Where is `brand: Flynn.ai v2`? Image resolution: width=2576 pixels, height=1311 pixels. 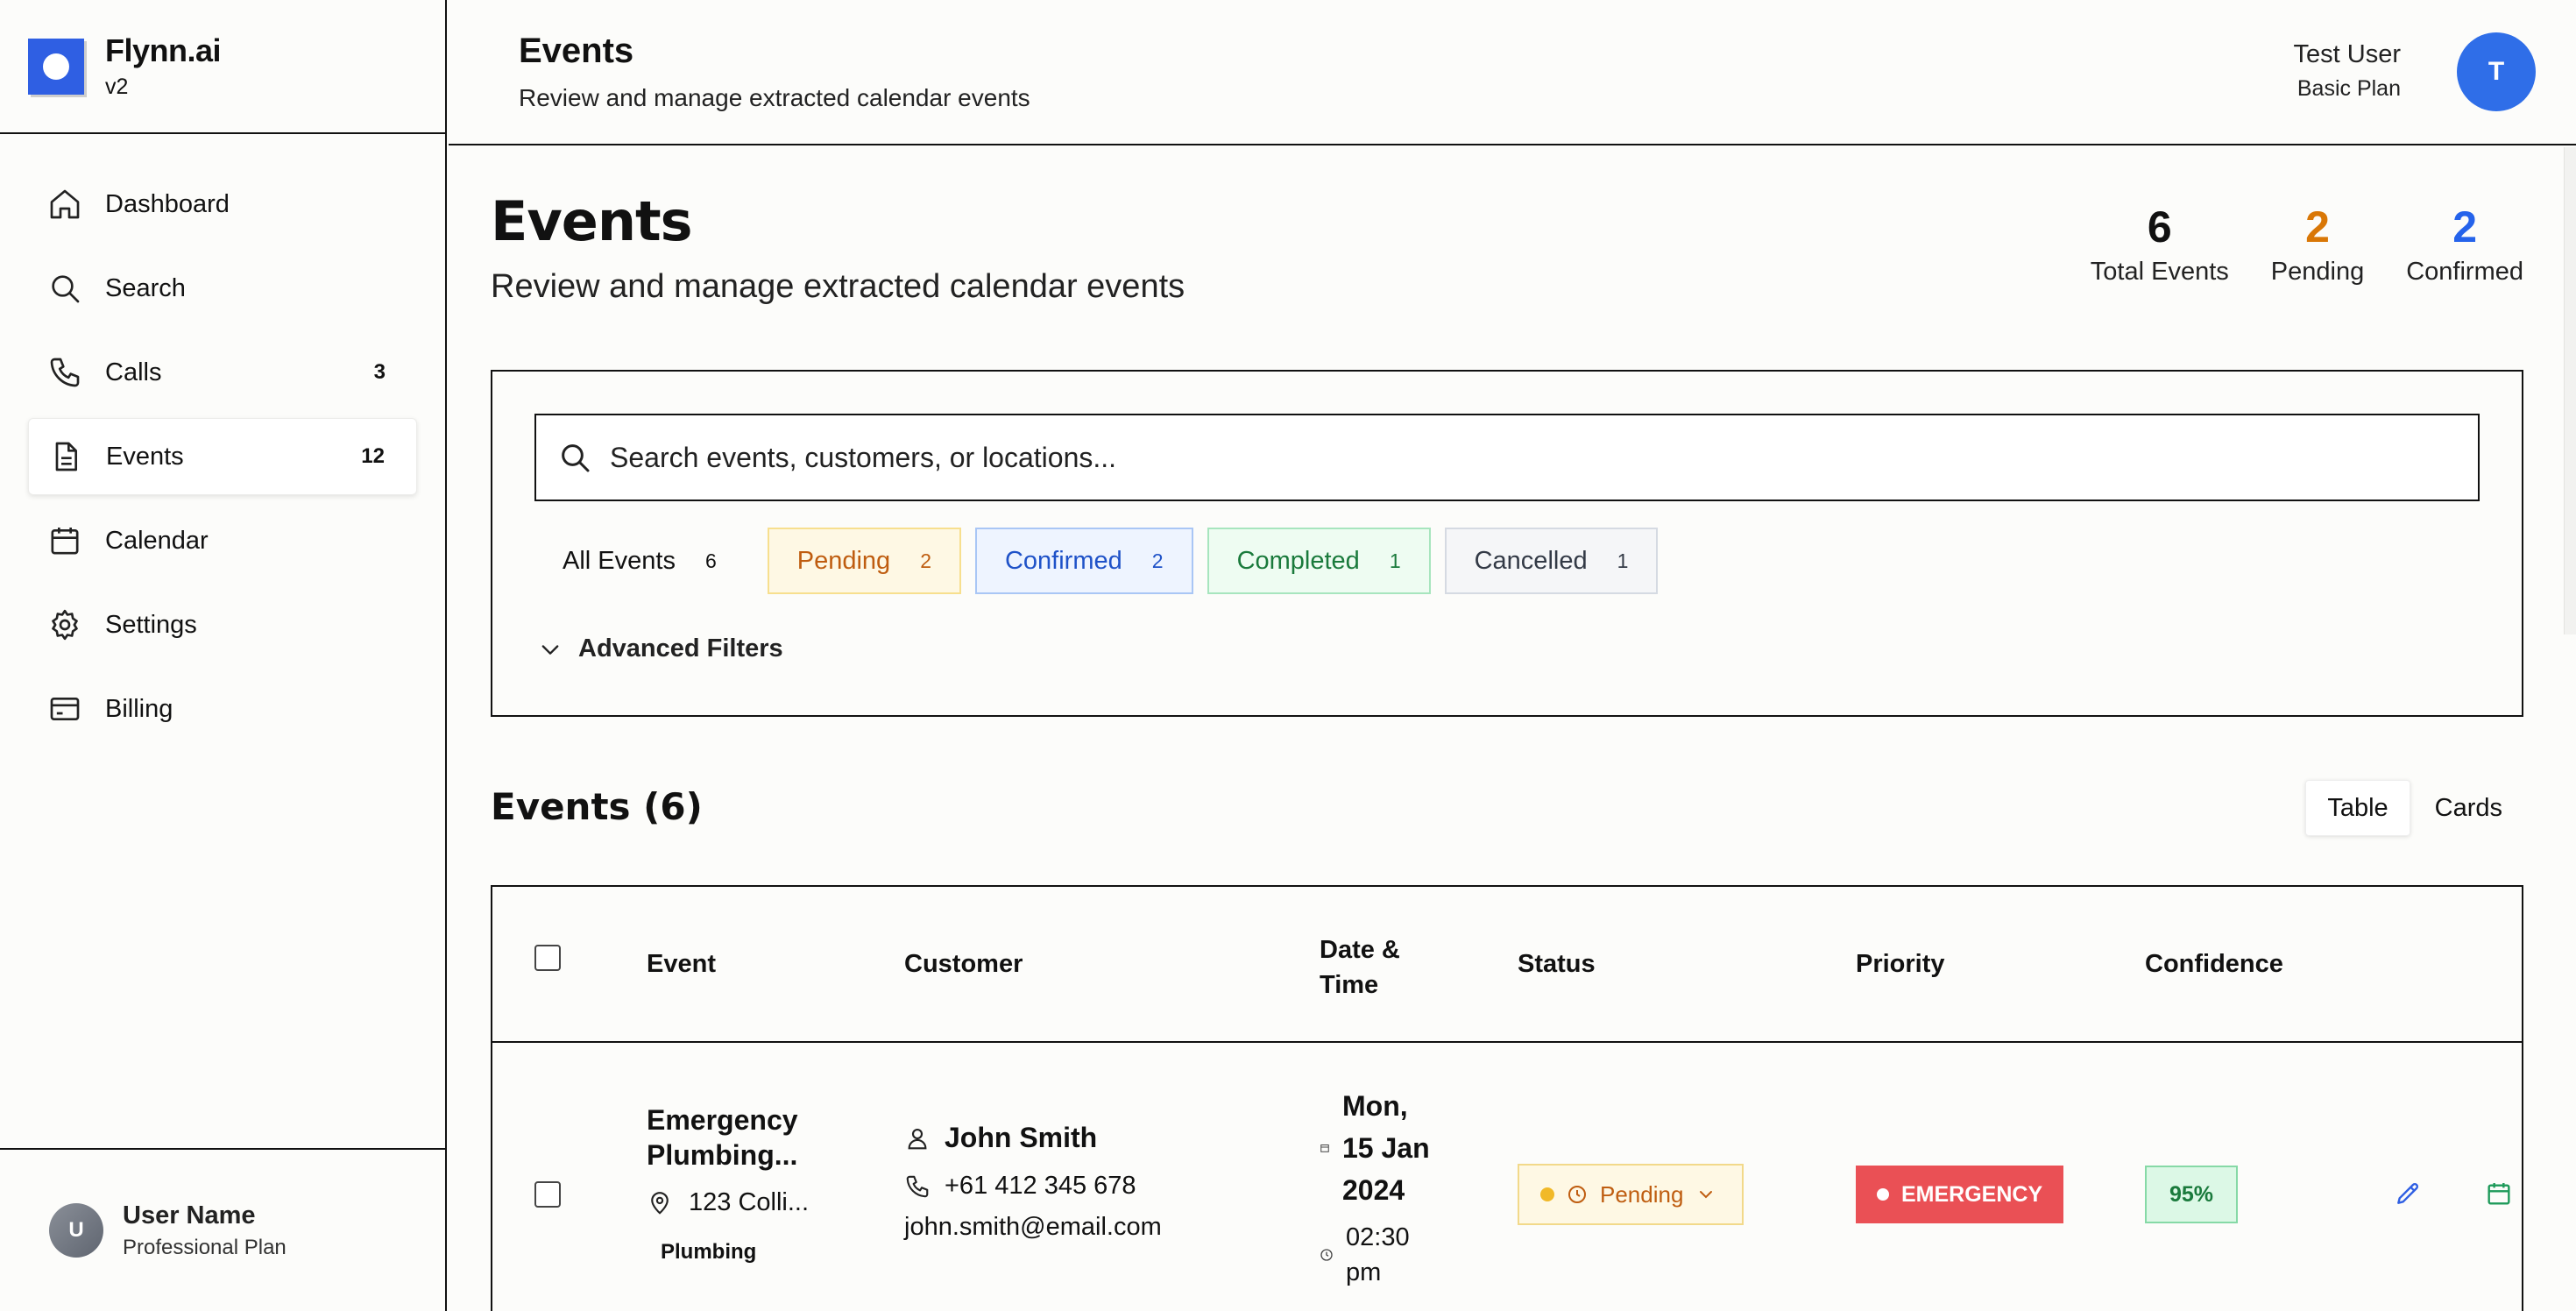
brand: Flynn.ai v2 is located at coordinates (222, 67).